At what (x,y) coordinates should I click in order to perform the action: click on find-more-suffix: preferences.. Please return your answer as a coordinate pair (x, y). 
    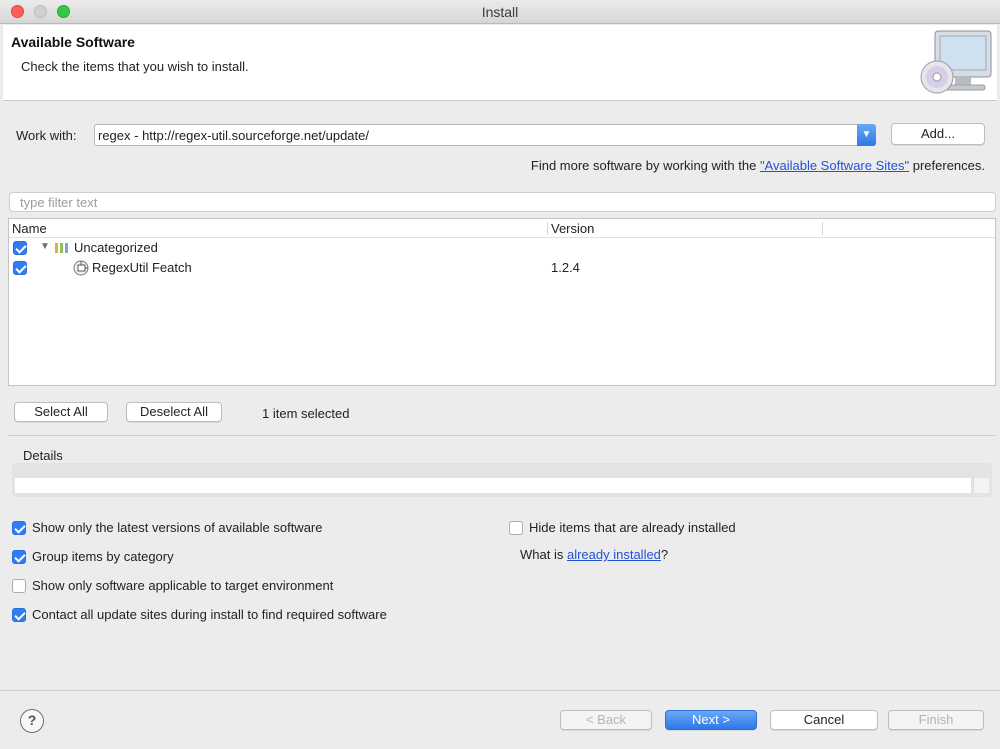
    Looking at the image, I should click on (947, 165).